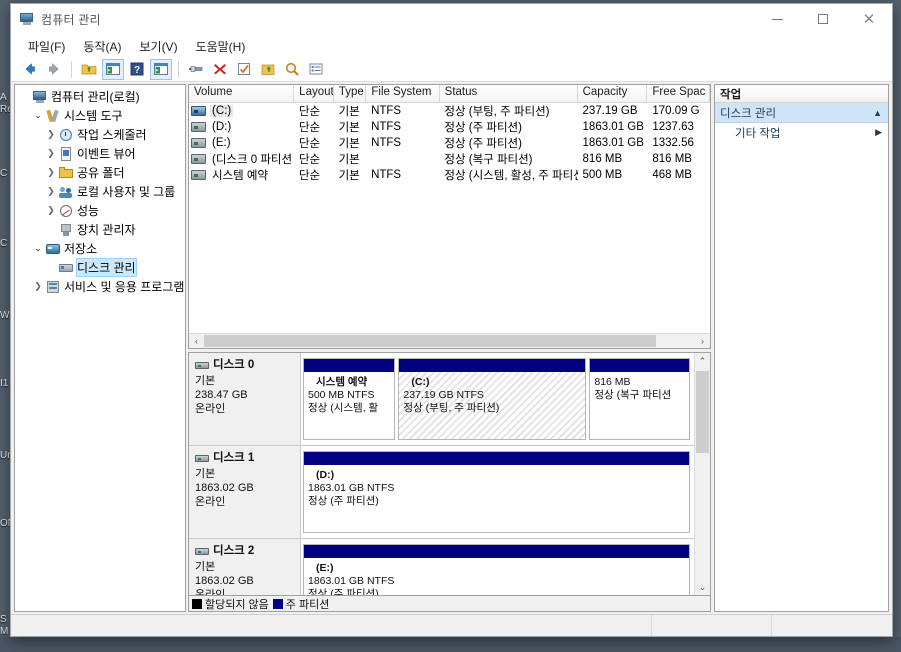 The image size is (901, 652). What do you see at coordinates (100, 267) in the screenshot?
I see `tree-node-9: 디스크 관리` at bounding box center [100, 267].